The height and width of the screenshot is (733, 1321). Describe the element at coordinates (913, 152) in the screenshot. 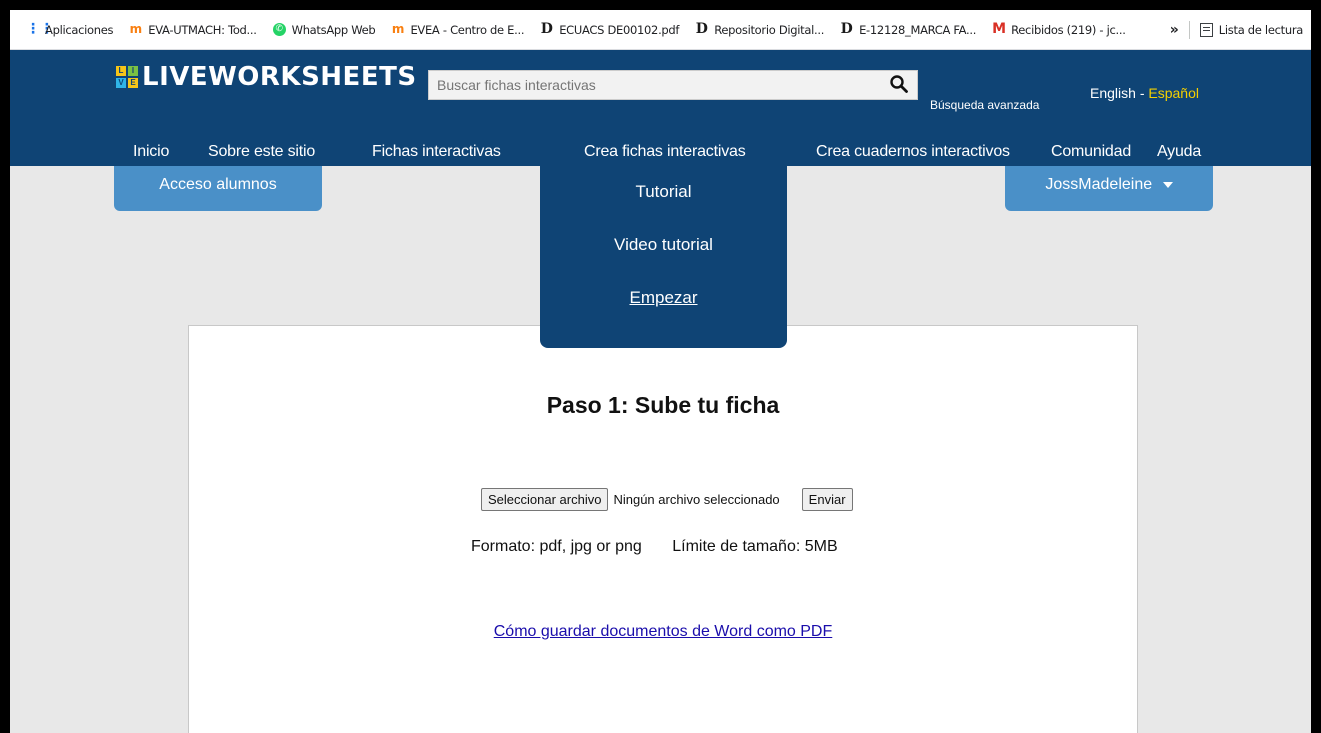

I see `nav-crea-cuadernos-interactivos: Crea cuadernos interactivos` at that location.